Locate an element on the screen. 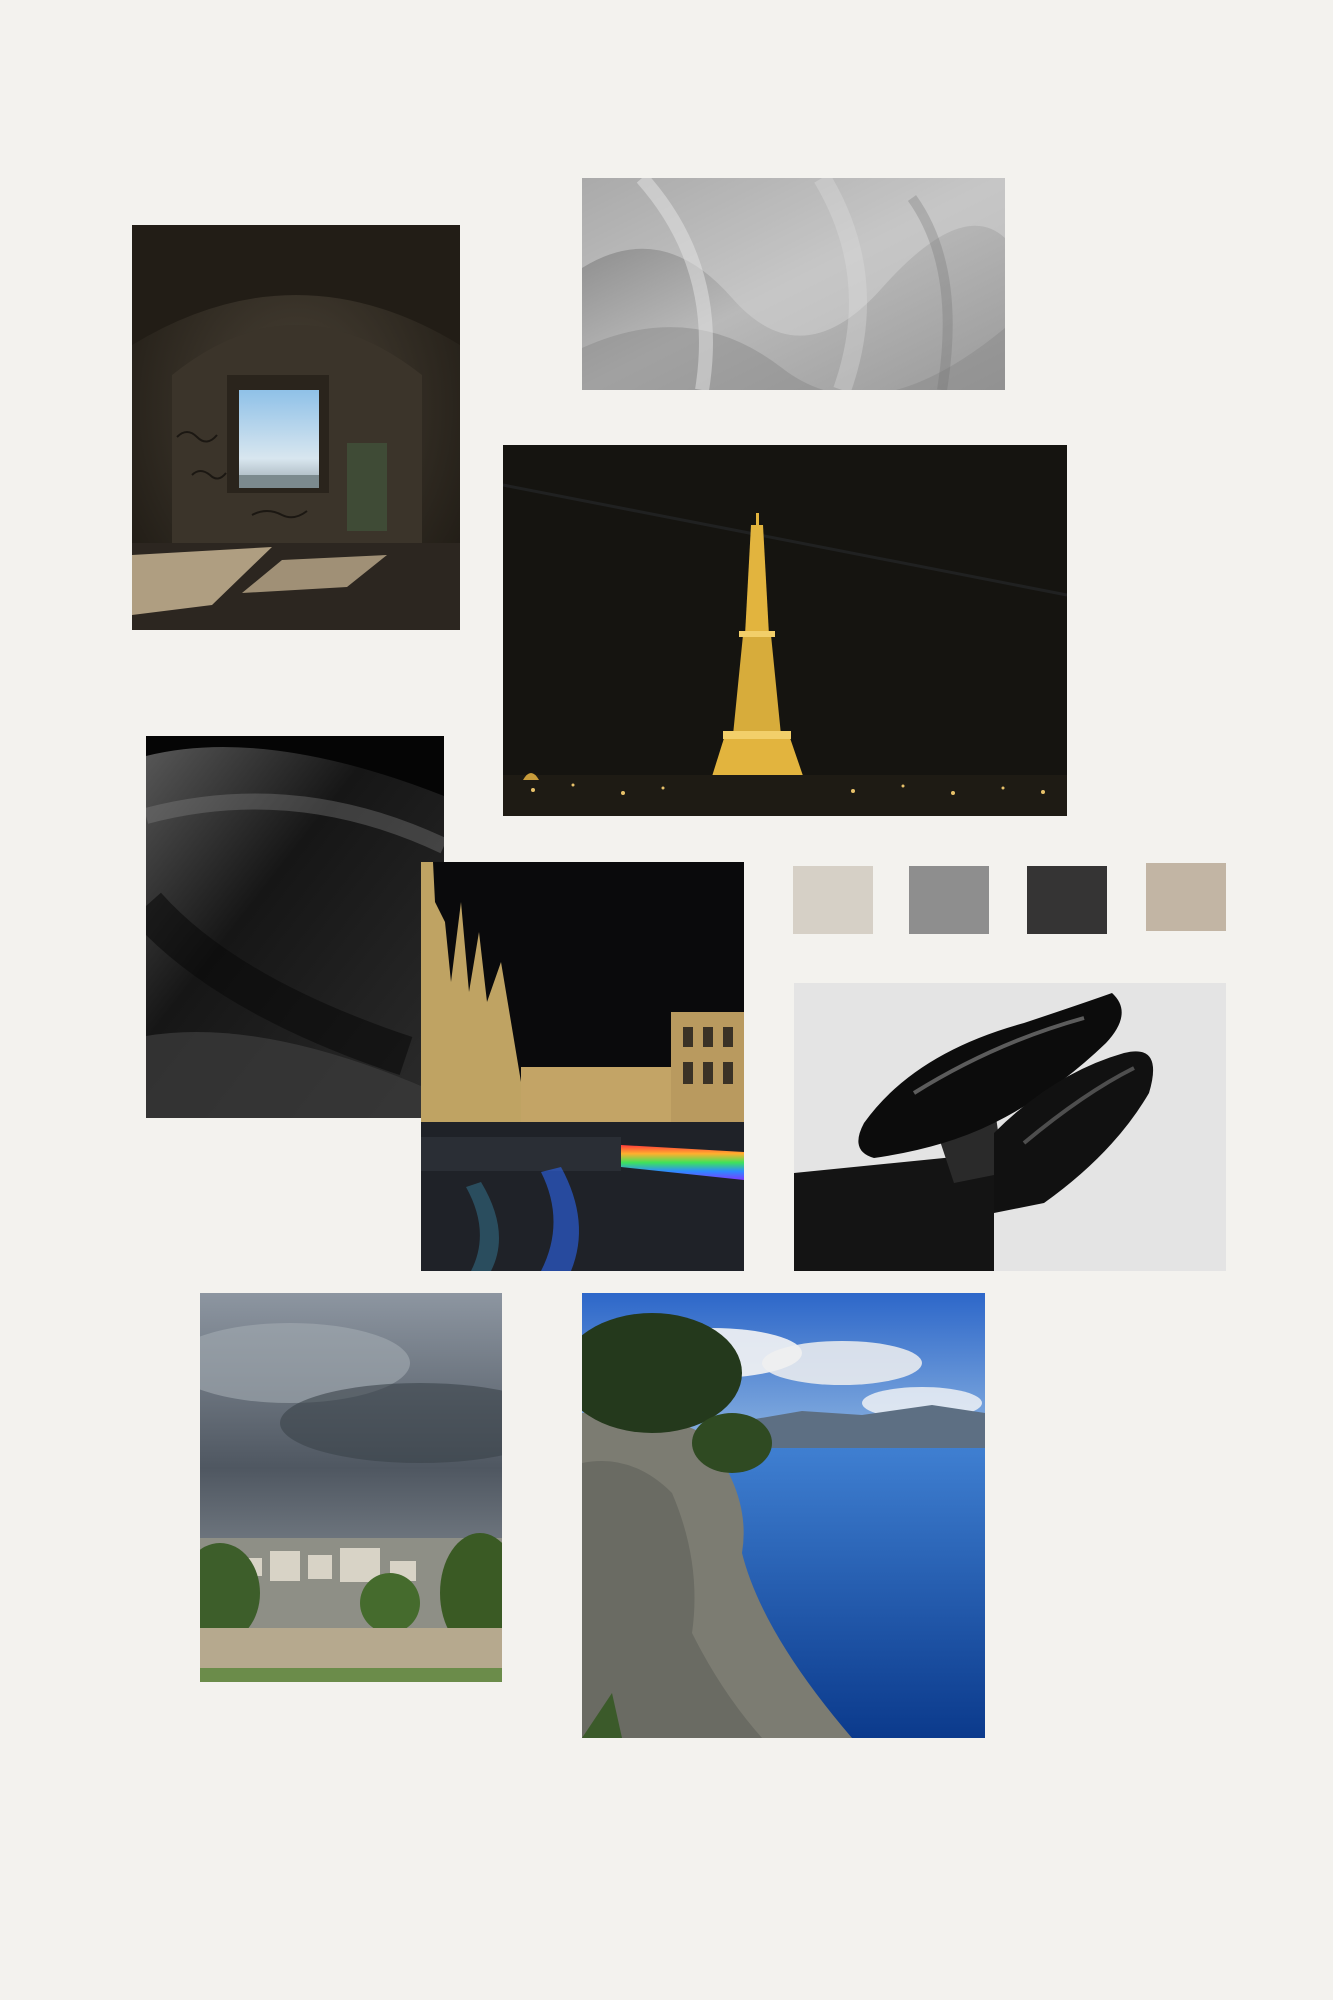  palette-swatch-grey is located at coordinates (949, 900).